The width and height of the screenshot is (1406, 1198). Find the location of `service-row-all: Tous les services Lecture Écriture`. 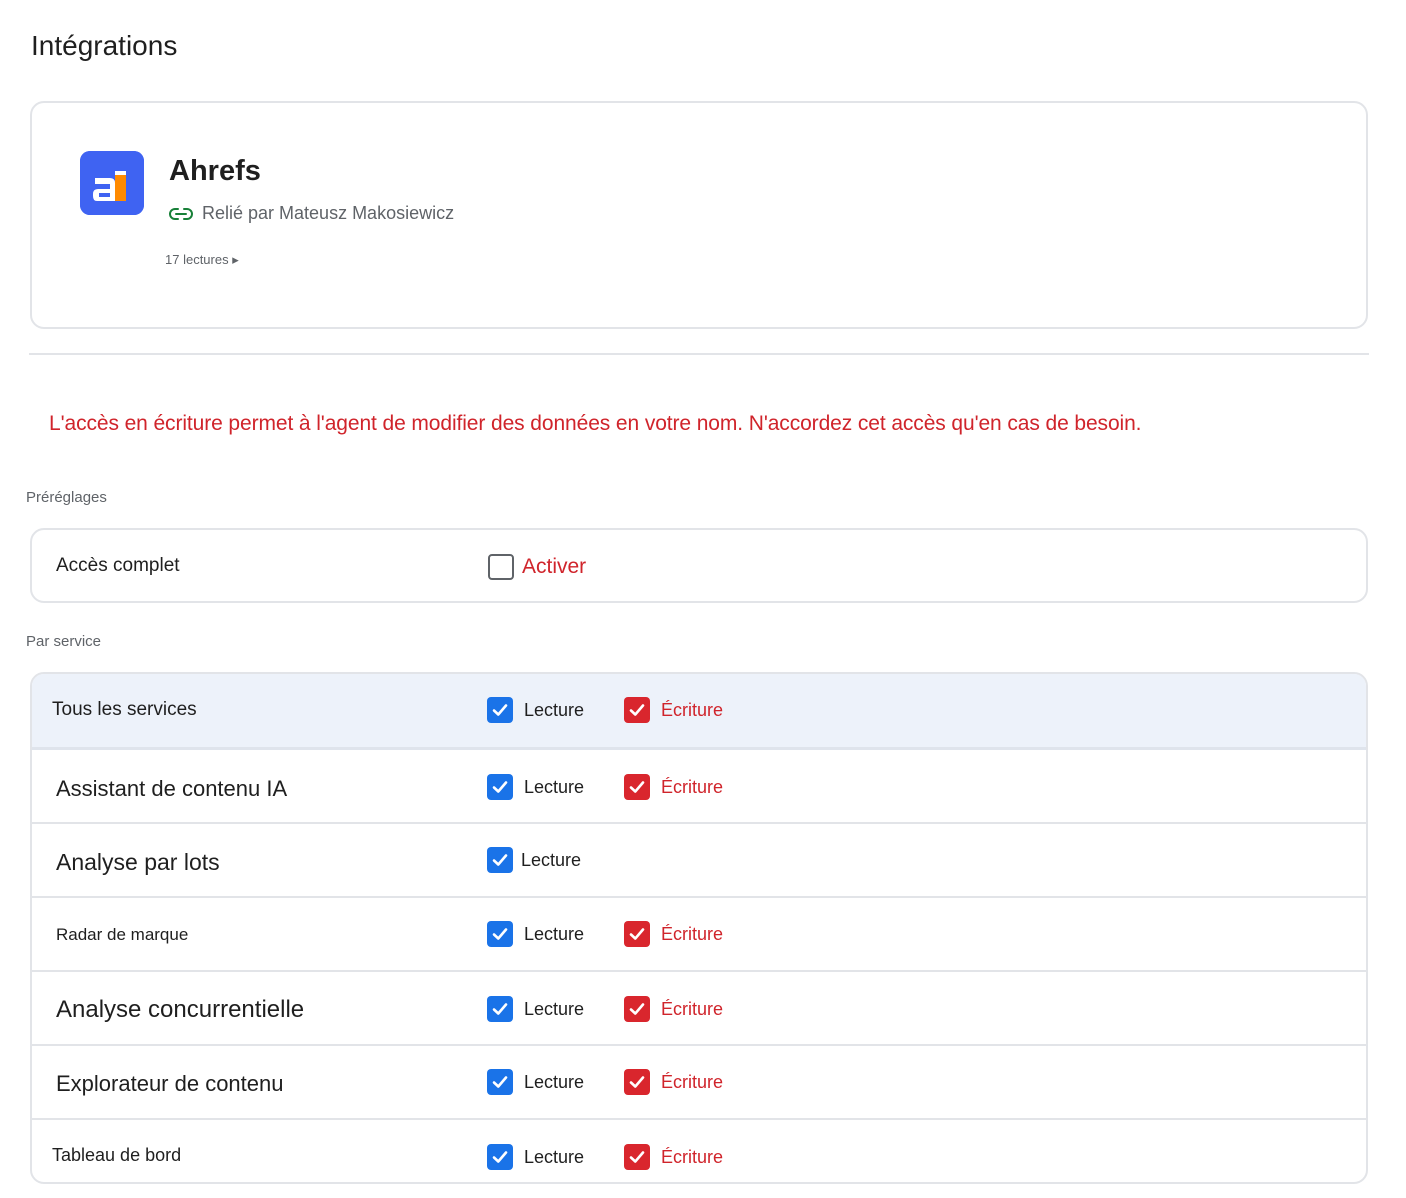

service-row-all: Tous les services Lecture Écriture is located at coordinates (699, 712).